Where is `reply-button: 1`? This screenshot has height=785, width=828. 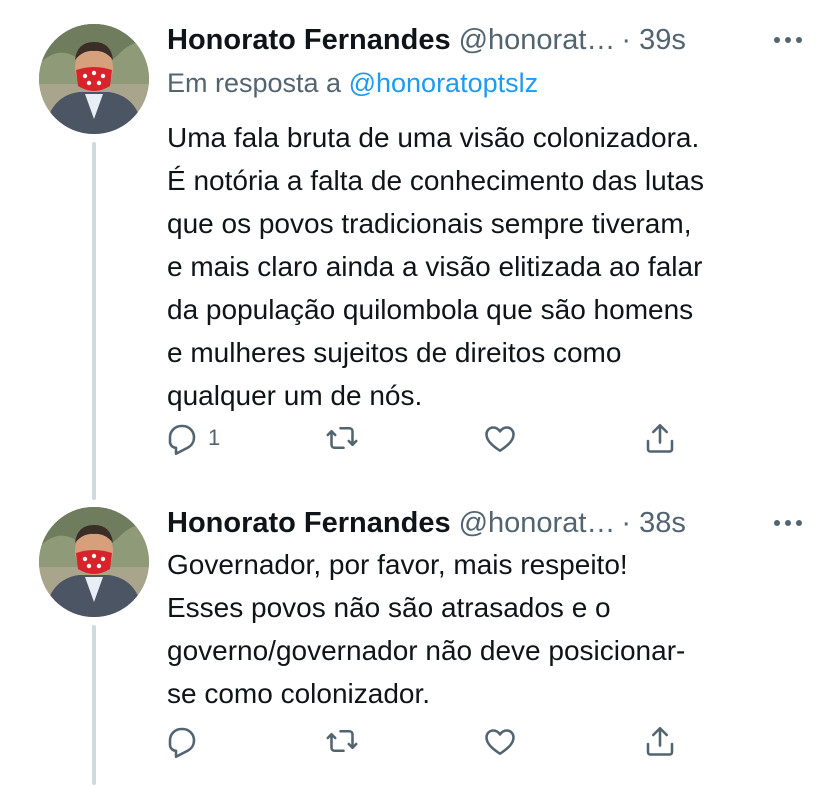
reply-button: 1 is located at coordinates (192, 438).